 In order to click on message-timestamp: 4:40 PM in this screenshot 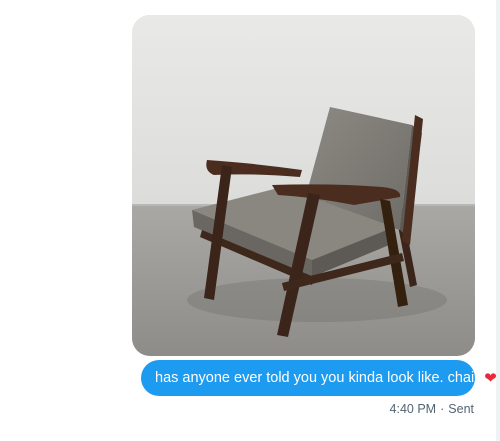, I will do `click(413, 409)`.